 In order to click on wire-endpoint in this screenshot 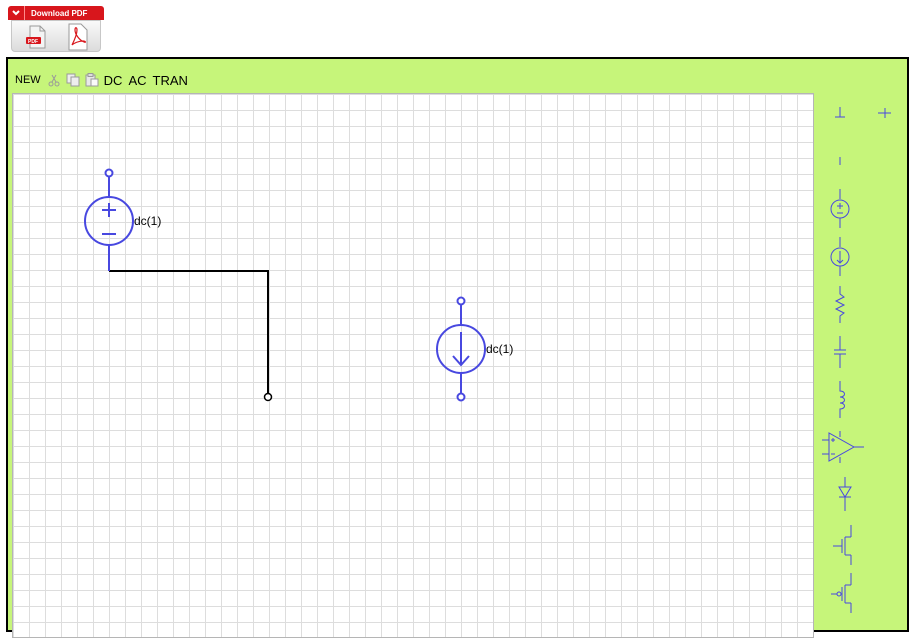, I will do `click(268, 397)`.